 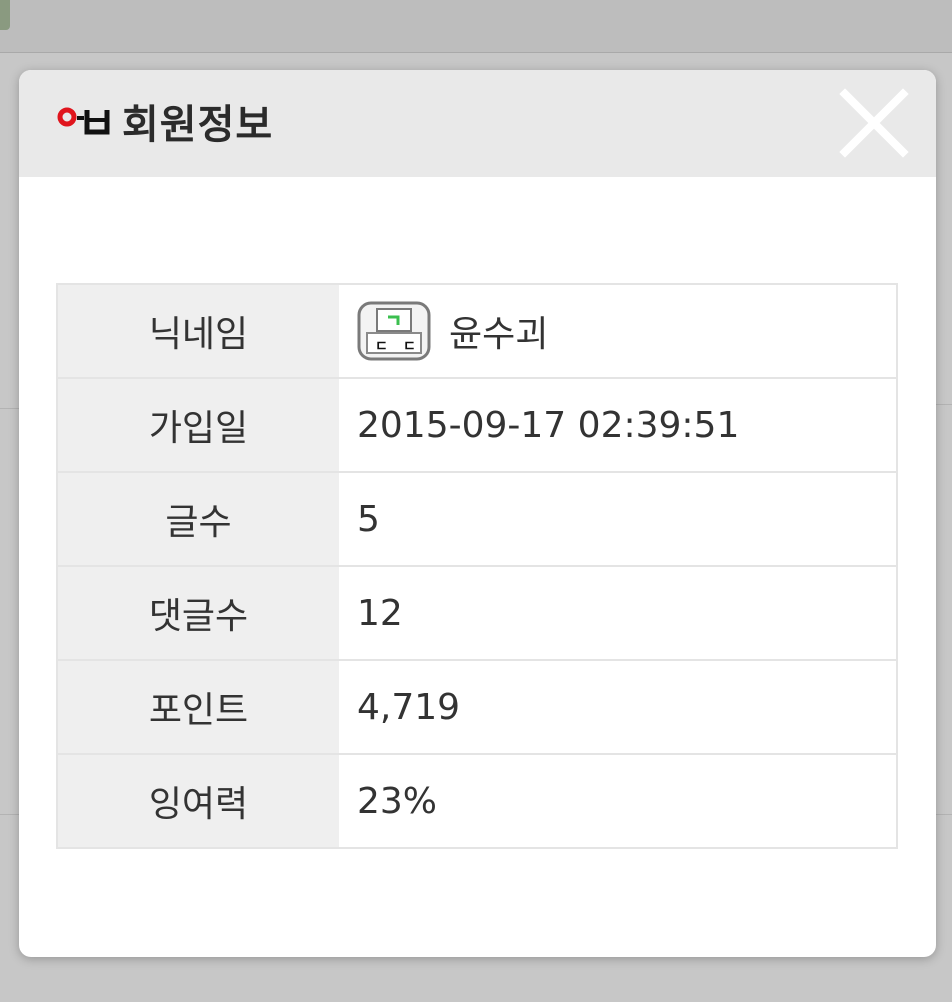 I want to click on table-row: 글수 5, so click(x=477, y=519).